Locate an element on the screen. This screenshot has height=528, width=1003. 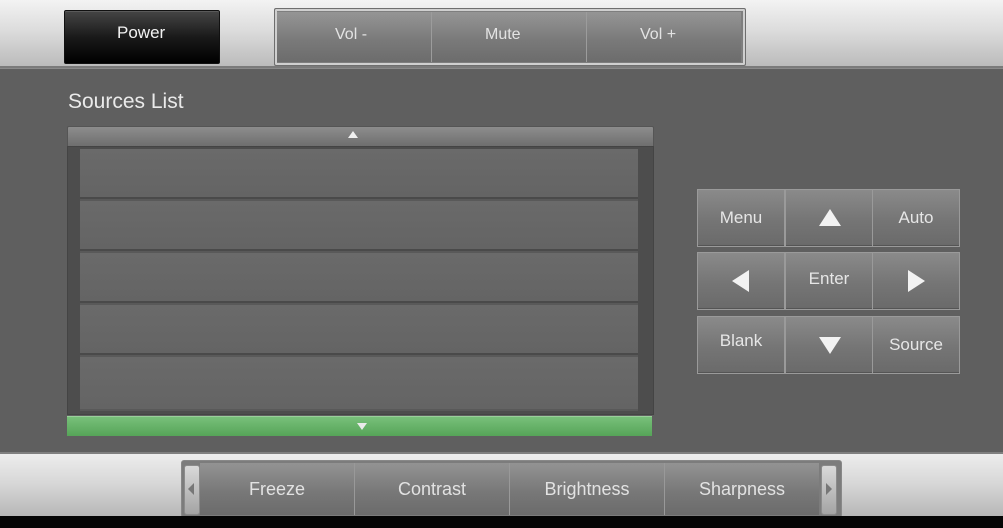
left-button is located at coordinates (741, 281).